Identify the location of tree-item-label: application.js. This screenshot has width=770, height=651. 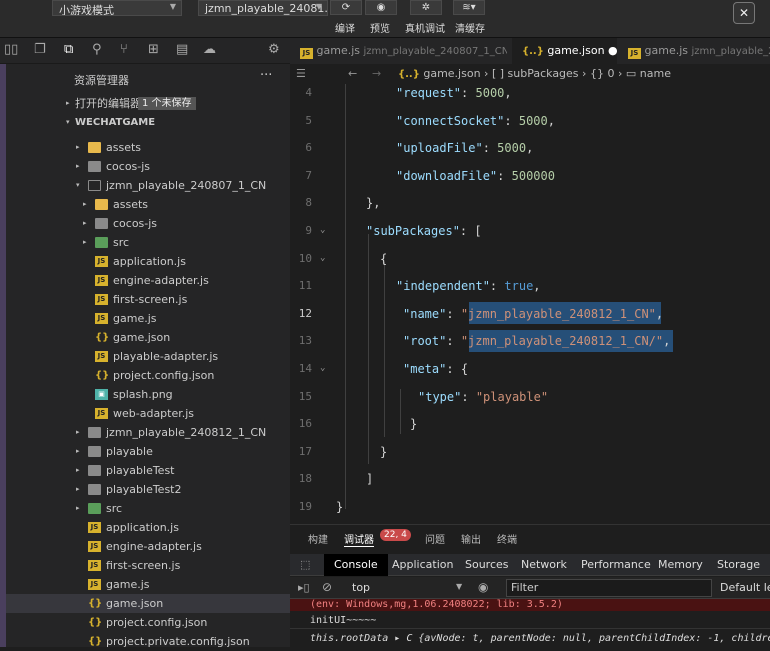
(149, 261).